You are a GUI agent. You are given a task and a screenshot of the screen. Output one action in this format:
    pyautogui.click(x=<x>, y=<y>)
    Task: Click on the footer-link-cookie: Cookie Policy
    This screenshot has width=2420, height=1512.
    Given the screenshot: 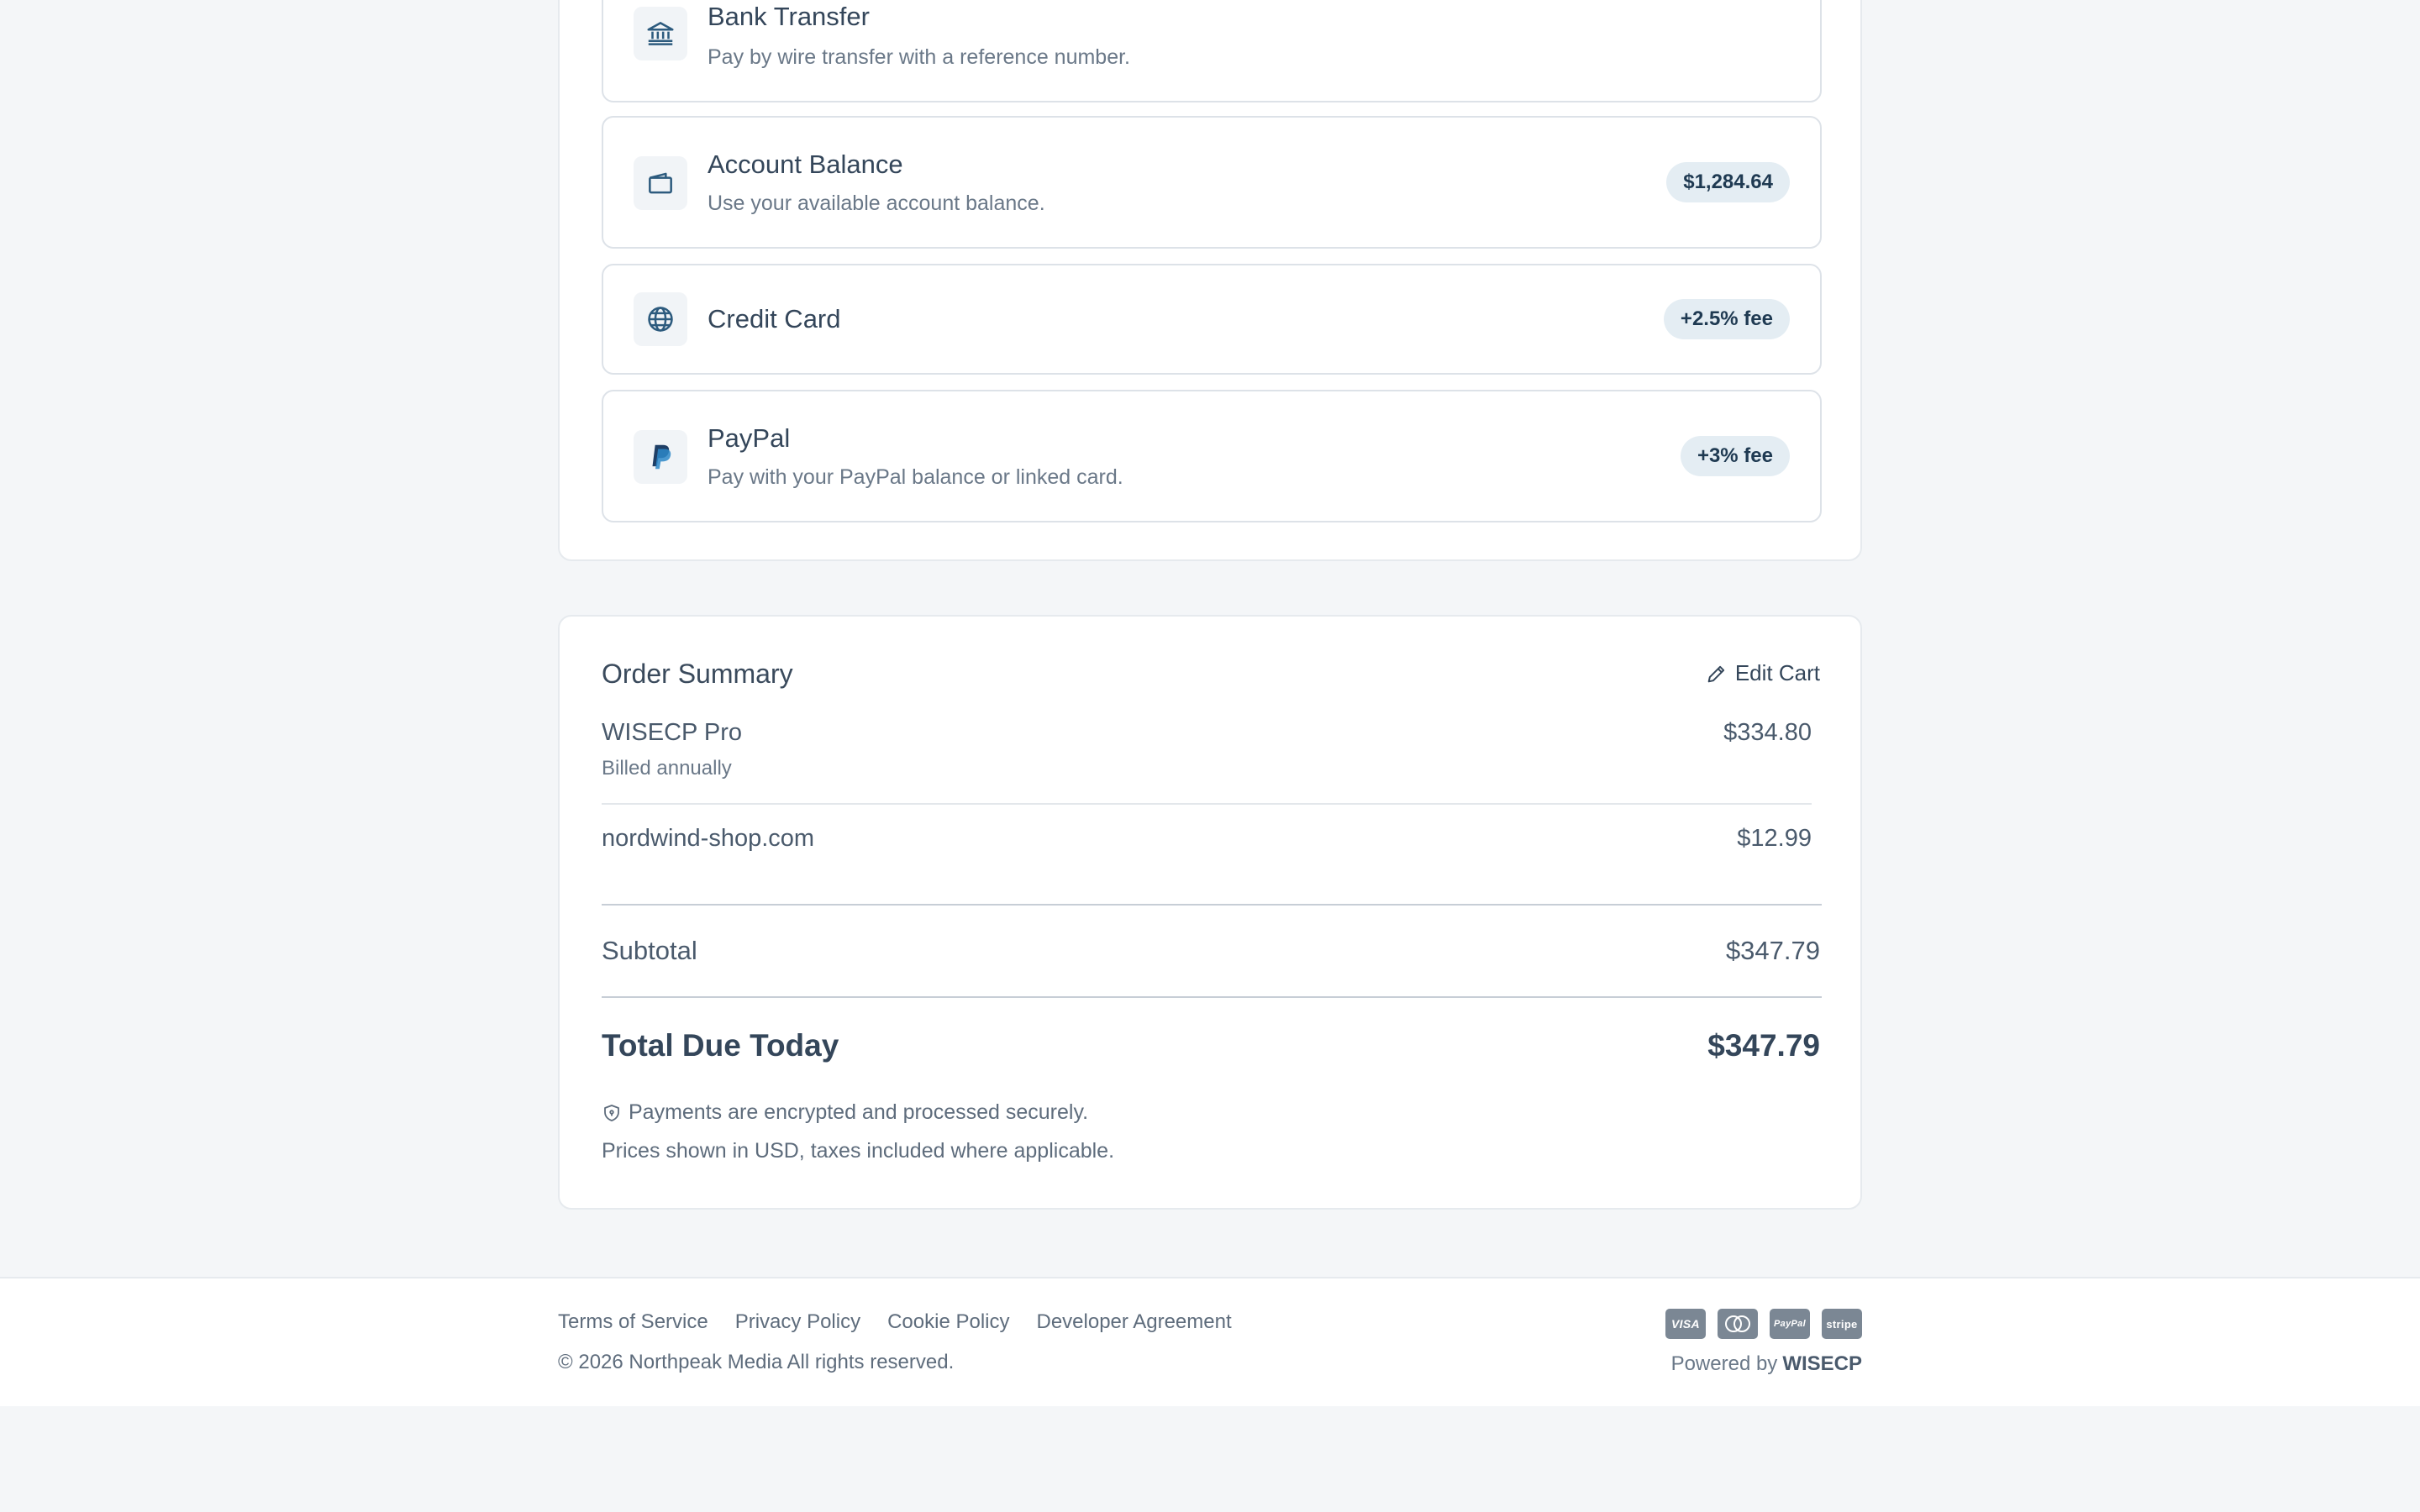 What is the action you would take?
    pyautogui.click(x=948, y=1322)
    